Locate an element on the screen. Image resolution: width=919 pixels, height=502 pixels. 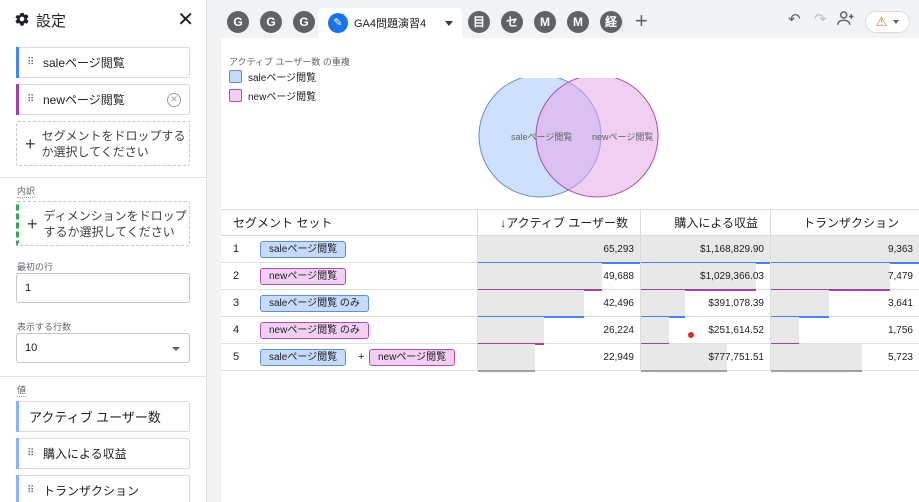
metric-cell-revenue: $1,029,366.03 is located at coordinates (705, 277).